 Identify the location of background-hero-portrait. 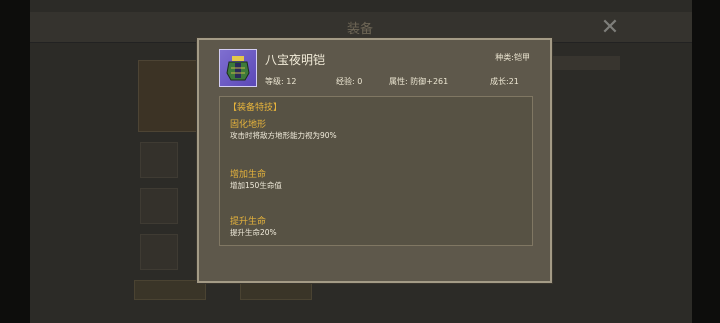
(169, 96).